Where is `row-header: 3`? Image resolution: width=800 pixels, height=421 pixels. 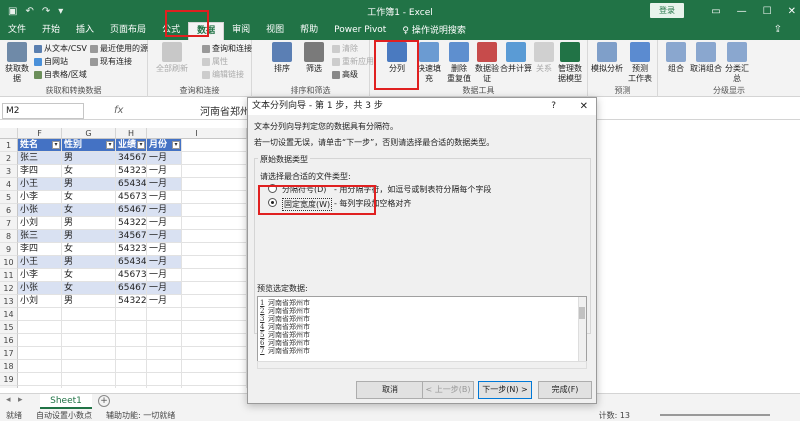
row-header: 3 is located at coordinates (9, 171).